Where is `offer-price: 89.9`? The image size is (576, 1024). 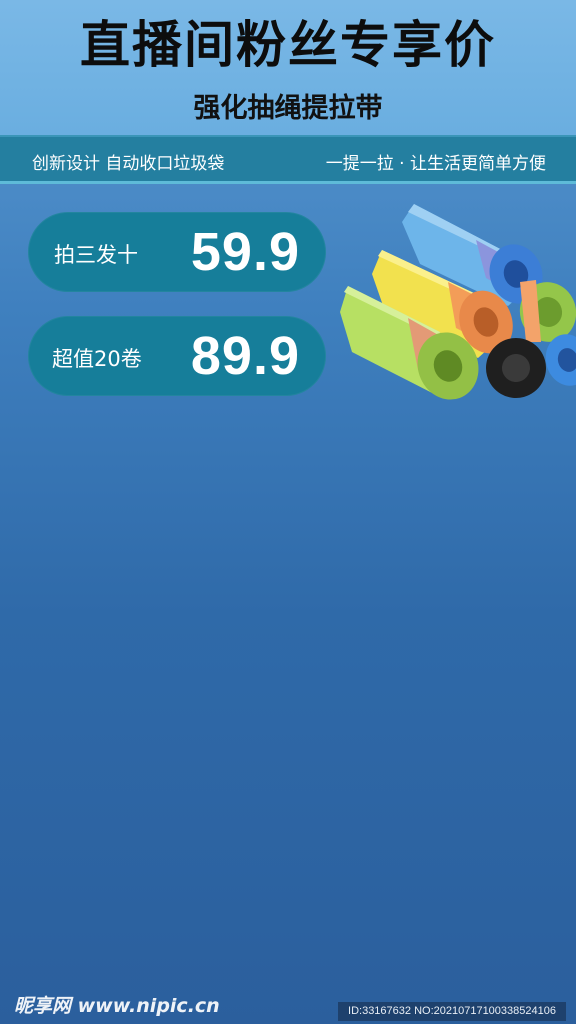 offer-price: 89.9 is located at coordinates (245, 356).